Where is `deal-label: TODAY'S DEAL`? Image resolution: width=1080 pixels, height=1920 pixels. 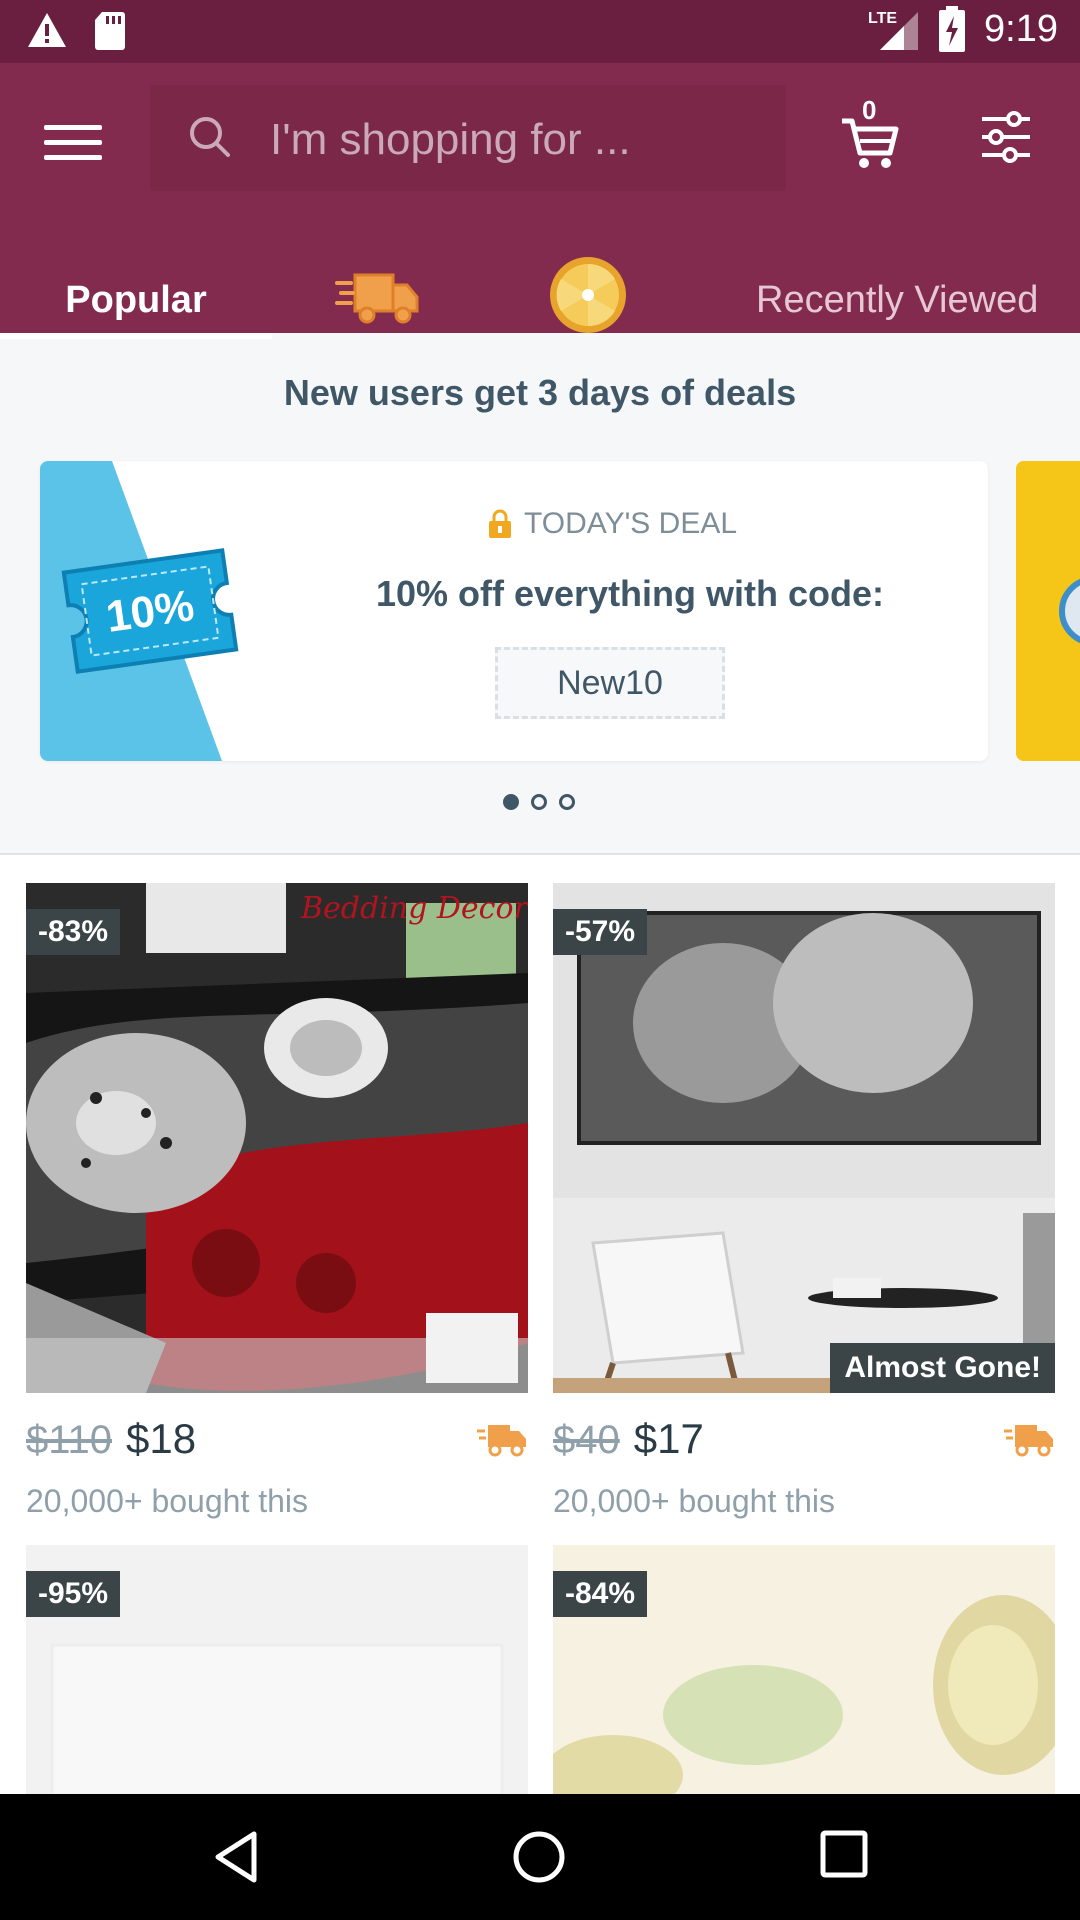
deal-label: TODAY'S DEAL is located at coordinates (612, 524).